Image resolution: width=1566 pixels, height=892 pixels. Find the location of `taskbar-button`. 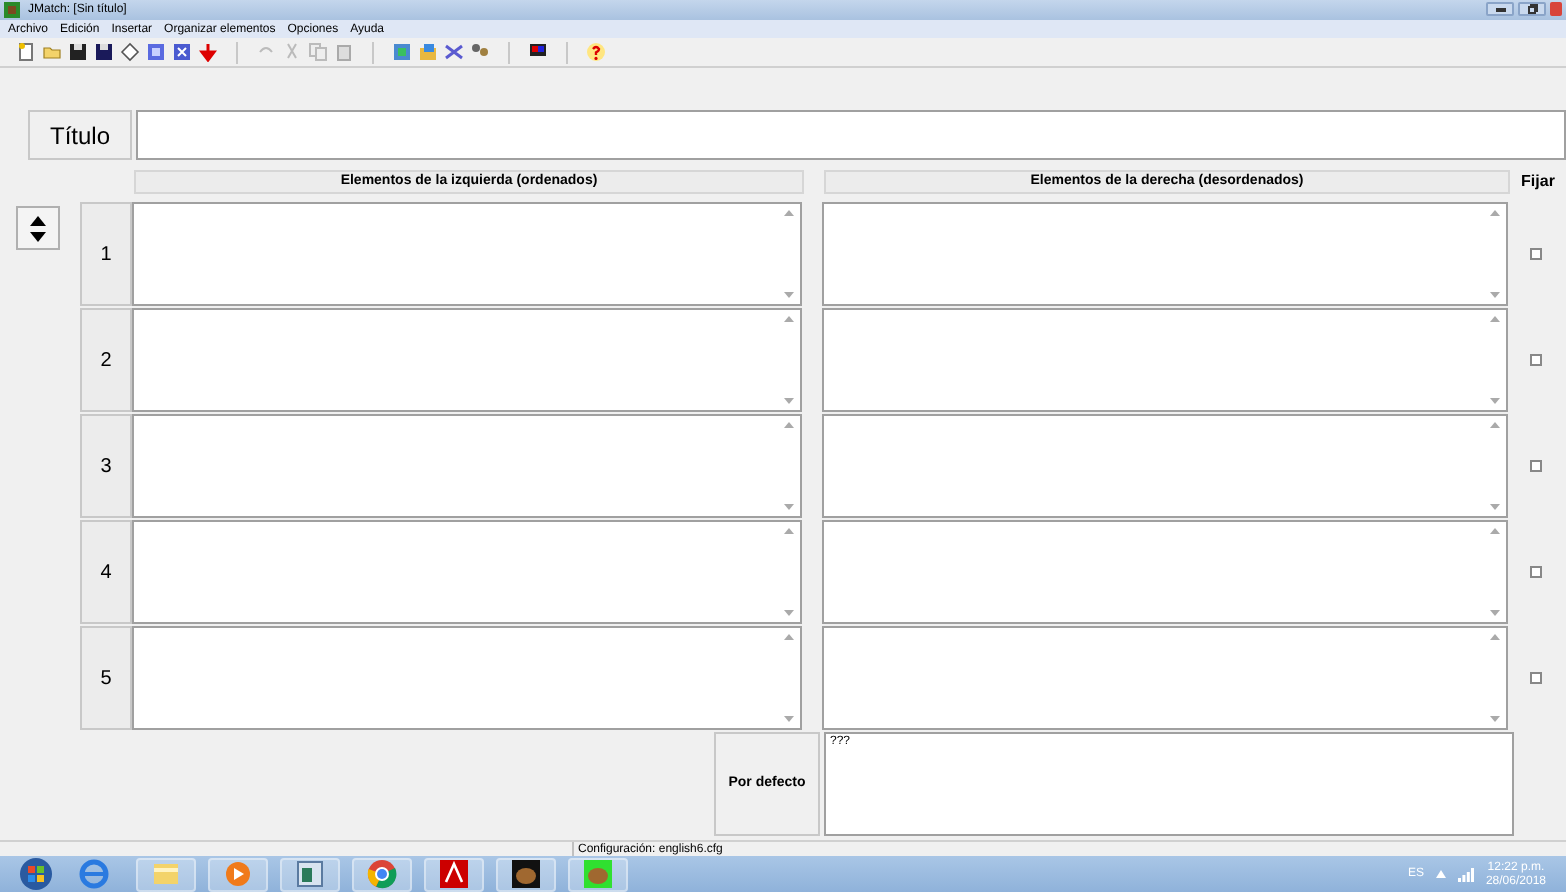

taskbar-button is located at coordinates (526, 874).